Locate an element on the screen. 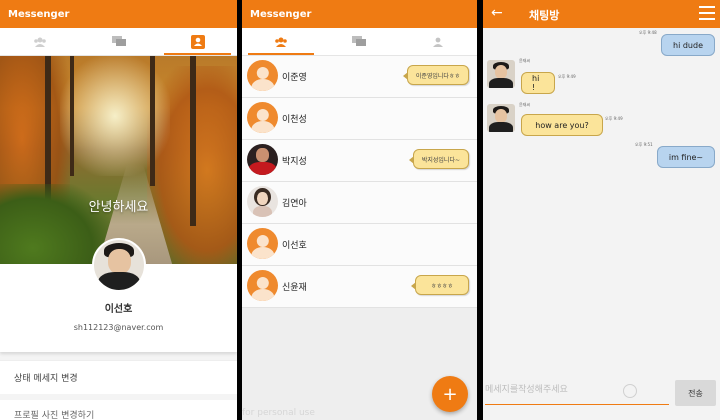 Image resolution: width=720 pixels, height=420 pixels. status-bubble: 박지성입니다~ is located at coordinates (438, 159).